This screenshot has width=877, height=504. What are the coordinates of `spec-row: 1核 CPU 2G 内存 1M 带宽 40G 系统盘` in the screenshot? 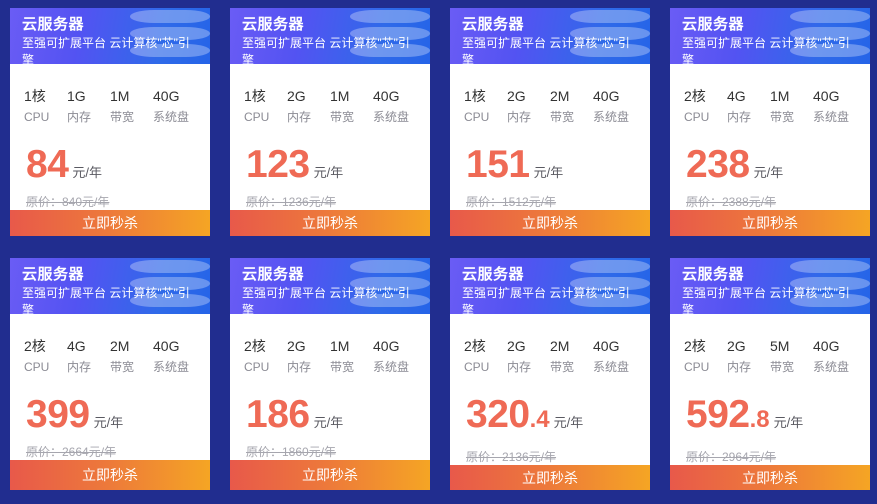 It's located at (330, 95).